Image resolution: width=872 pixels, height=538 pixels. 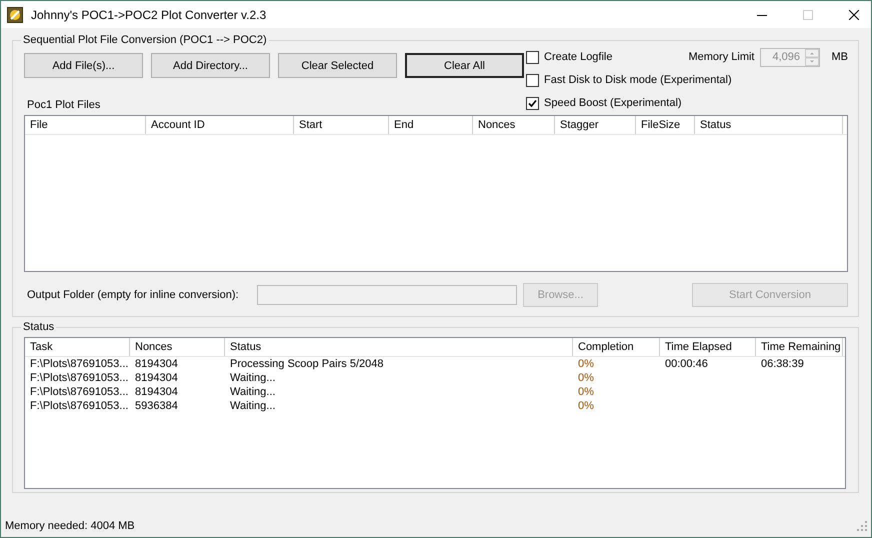 I want to click on group-title: Status, so click(x=39, y=327).